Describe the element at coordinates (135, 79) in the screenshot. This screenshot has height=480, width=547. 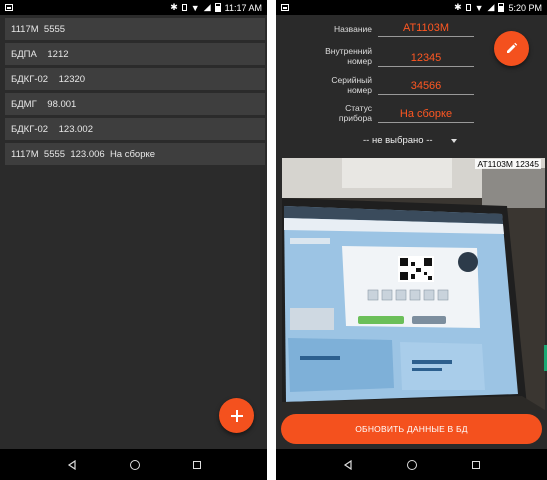
I see `list-item: БДКГ-02 12320` at that location.